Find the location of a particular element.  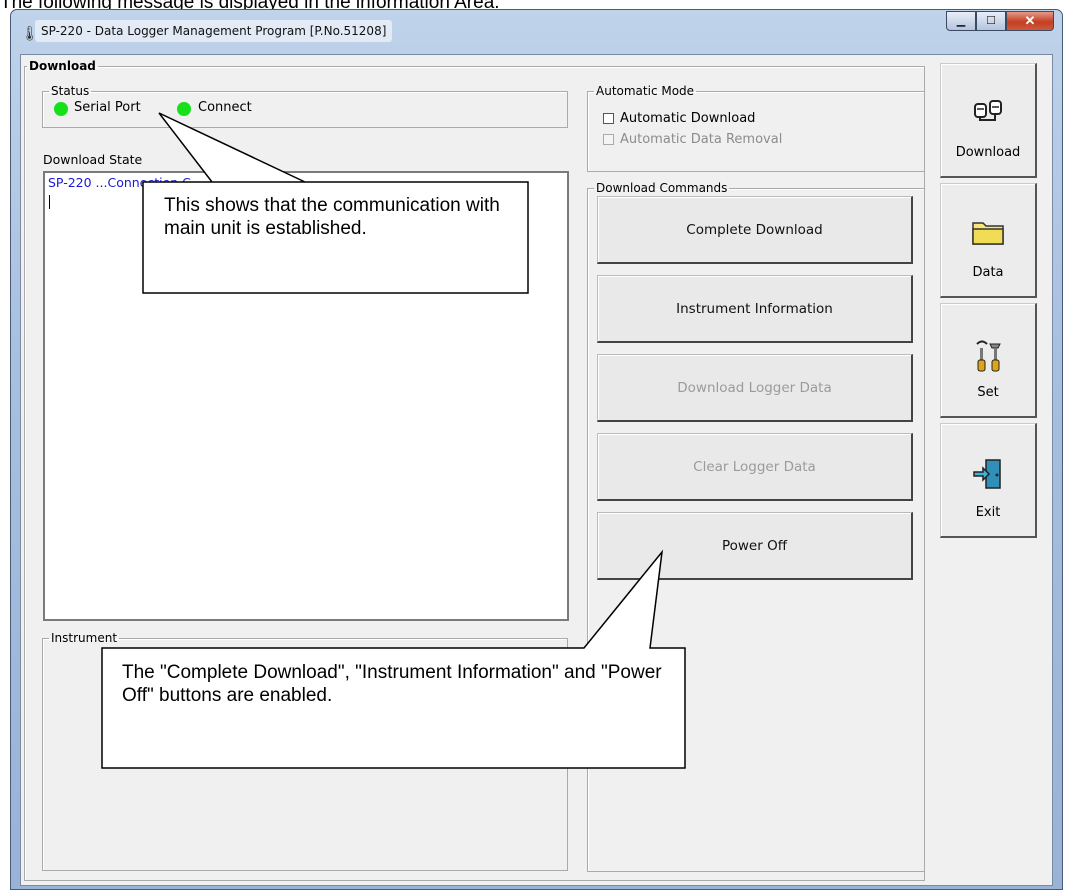

automatic-data-removal-checkbox: Automatic Data Removal is located at coordinates (692, 139).